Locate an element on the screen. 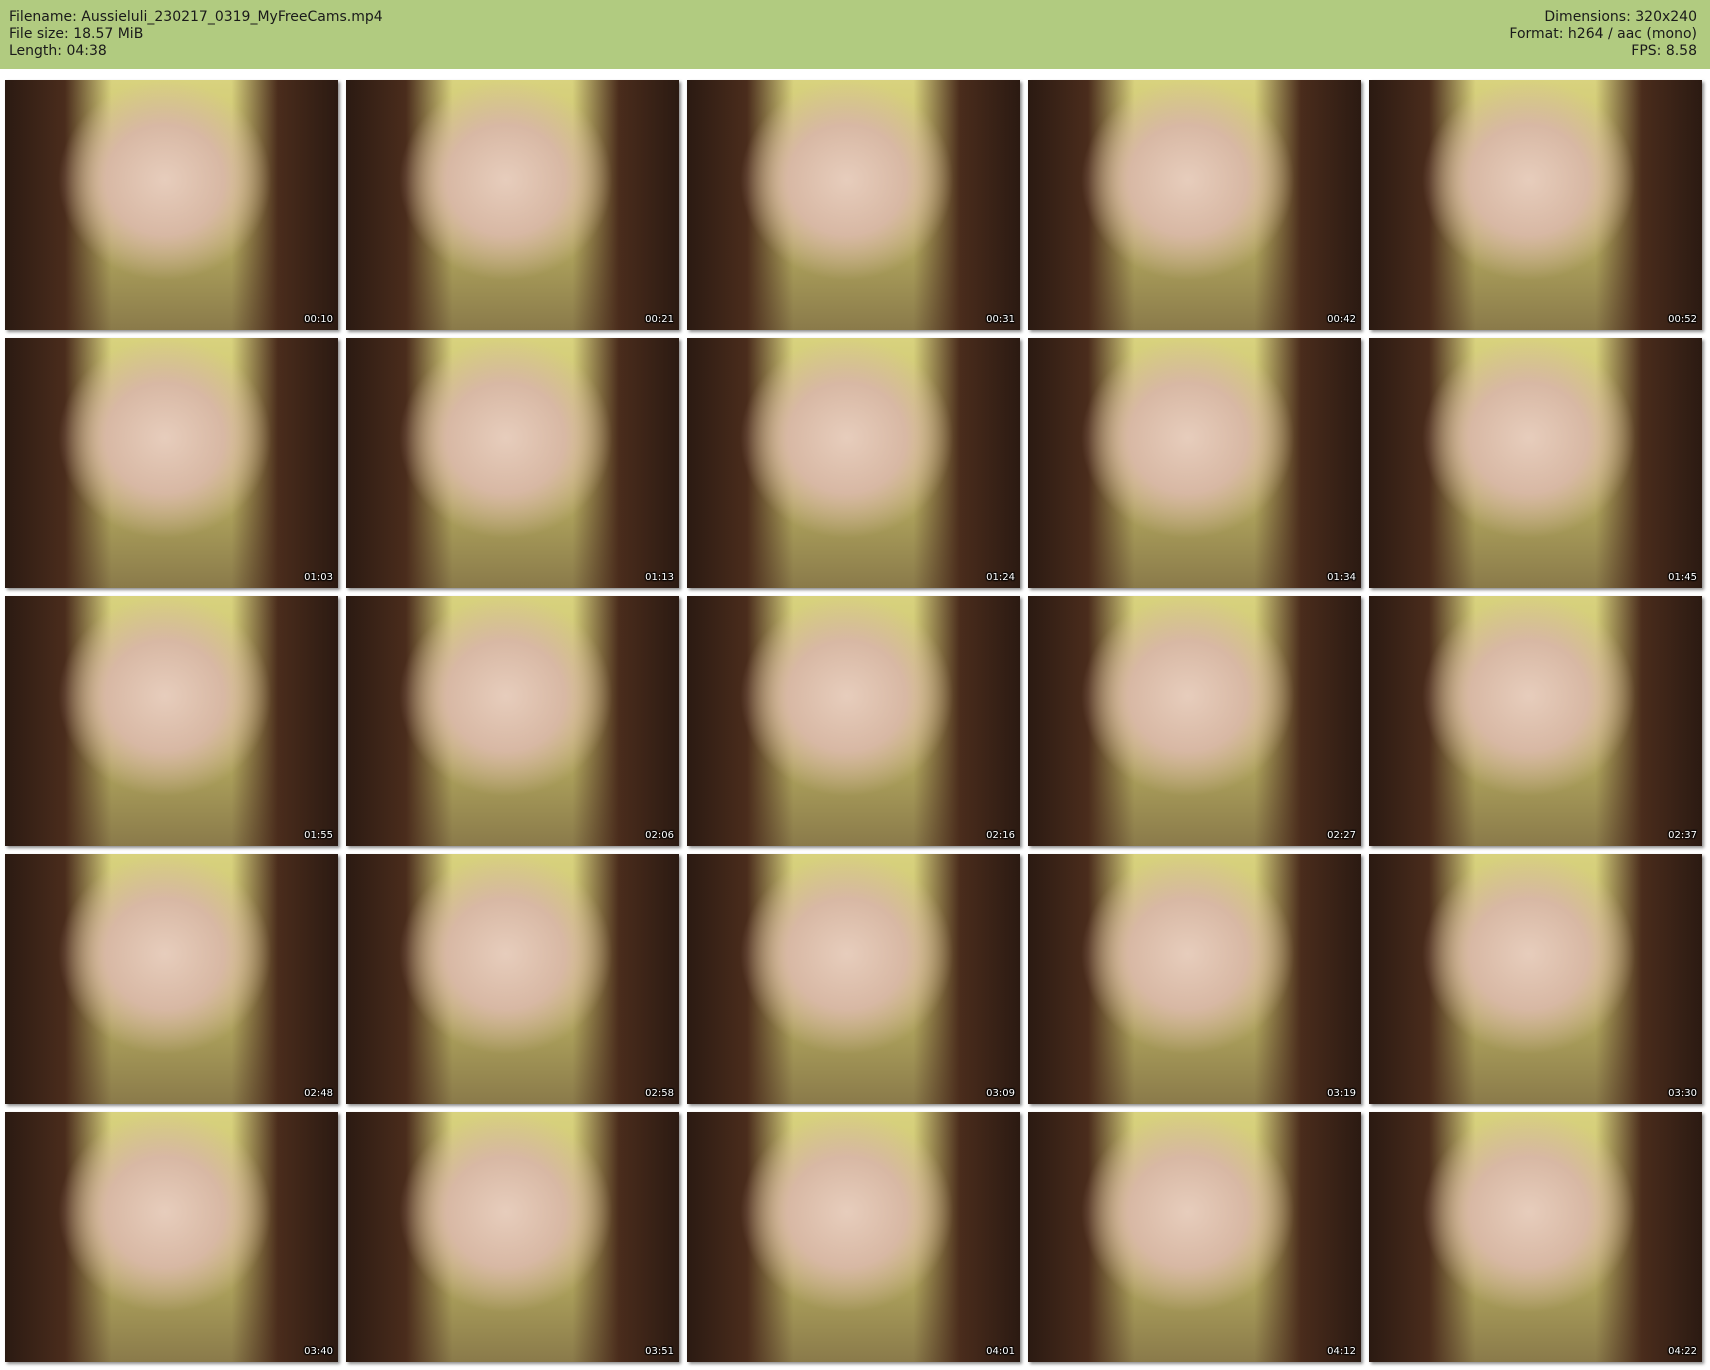  thumbnail: 00:52 is located at coordinates (1535, 205).